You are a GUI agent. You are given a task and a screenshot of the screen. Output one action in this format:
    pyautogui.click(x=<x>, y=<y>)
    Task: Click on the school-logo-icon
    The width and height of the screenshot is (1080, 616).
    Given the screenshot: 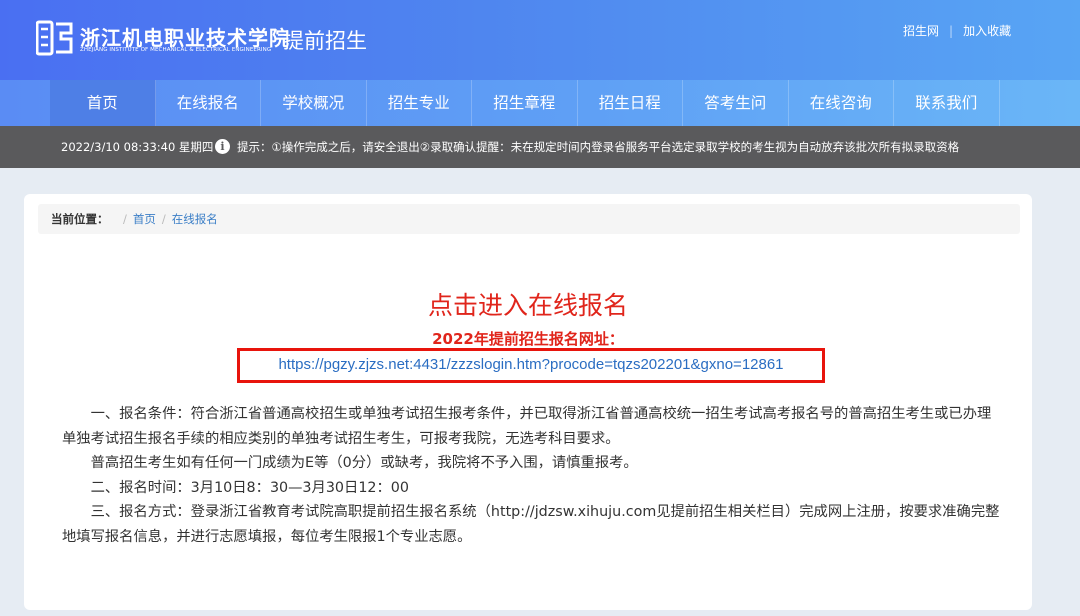 What is the action you would take?
    pyautogui.click(x=54, y=38)
    